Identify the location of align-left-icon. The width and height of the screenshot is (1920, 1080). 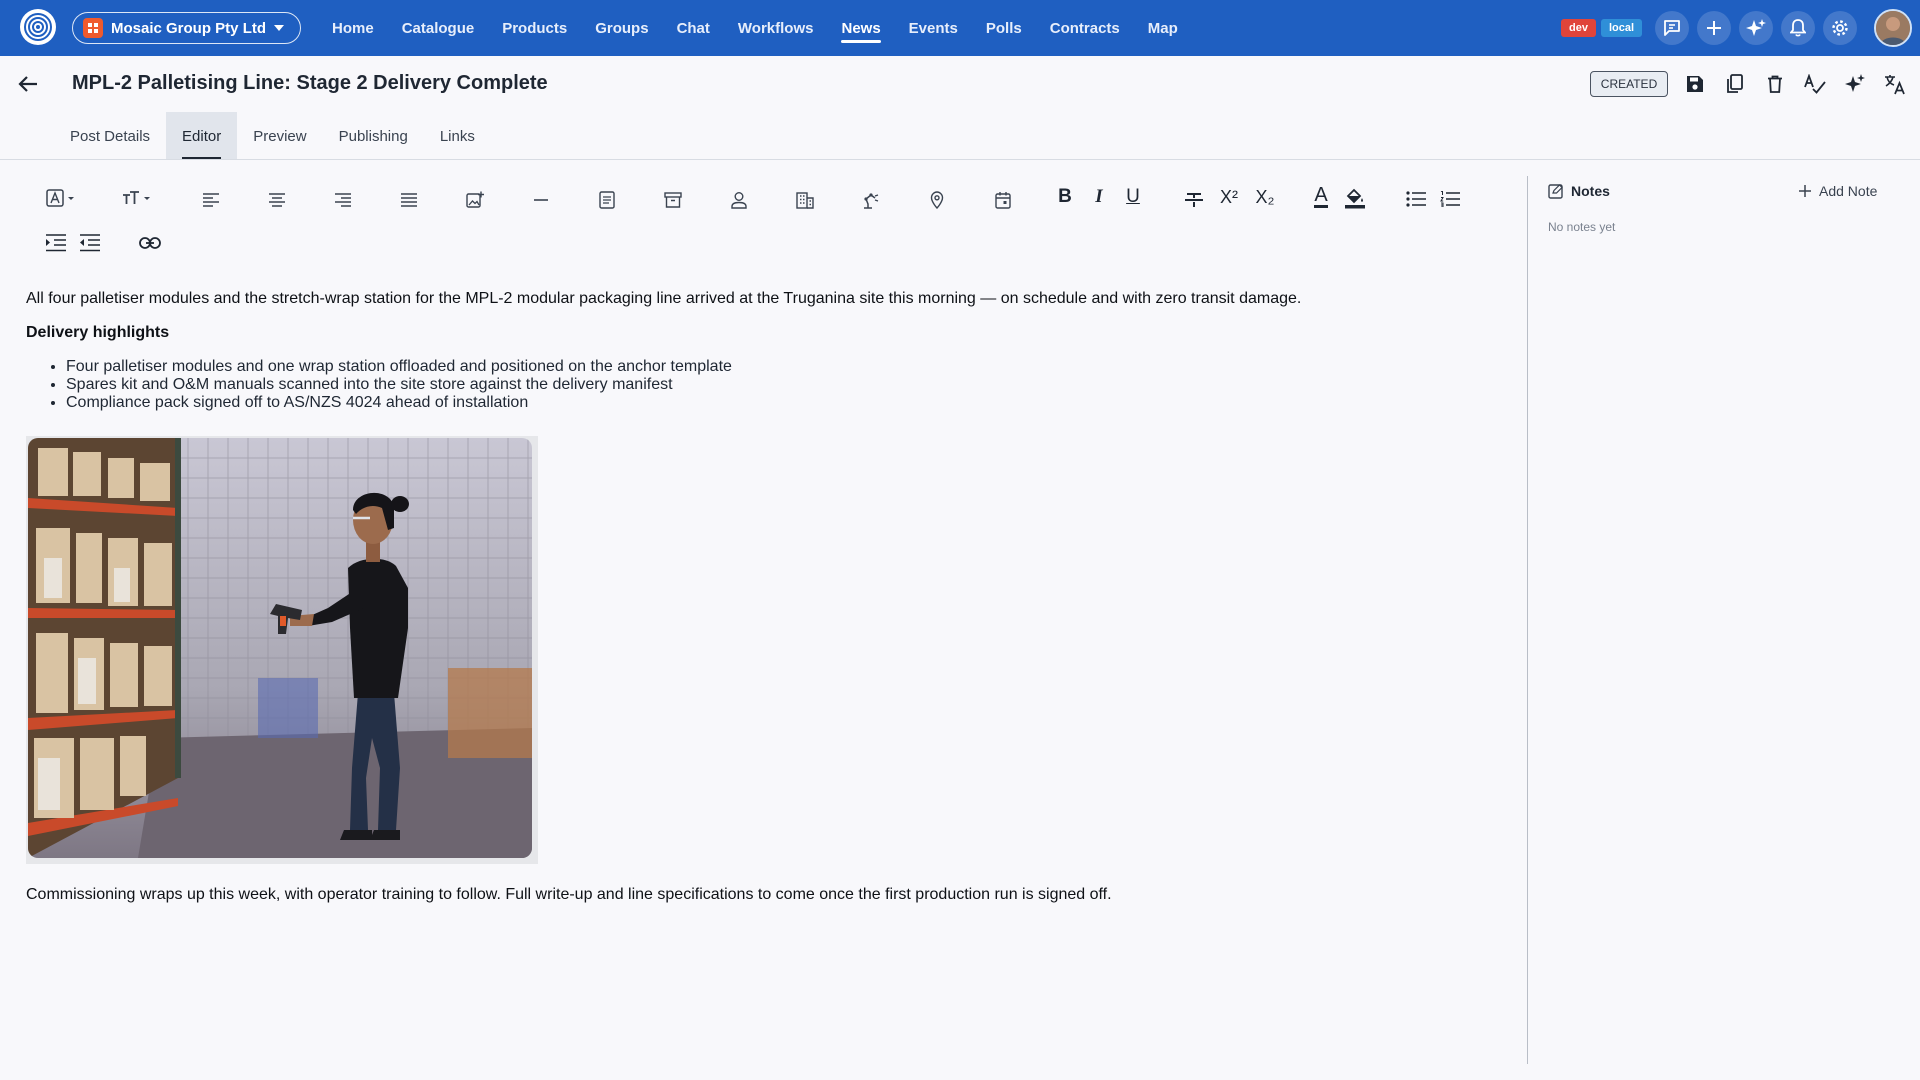
(211, 200).